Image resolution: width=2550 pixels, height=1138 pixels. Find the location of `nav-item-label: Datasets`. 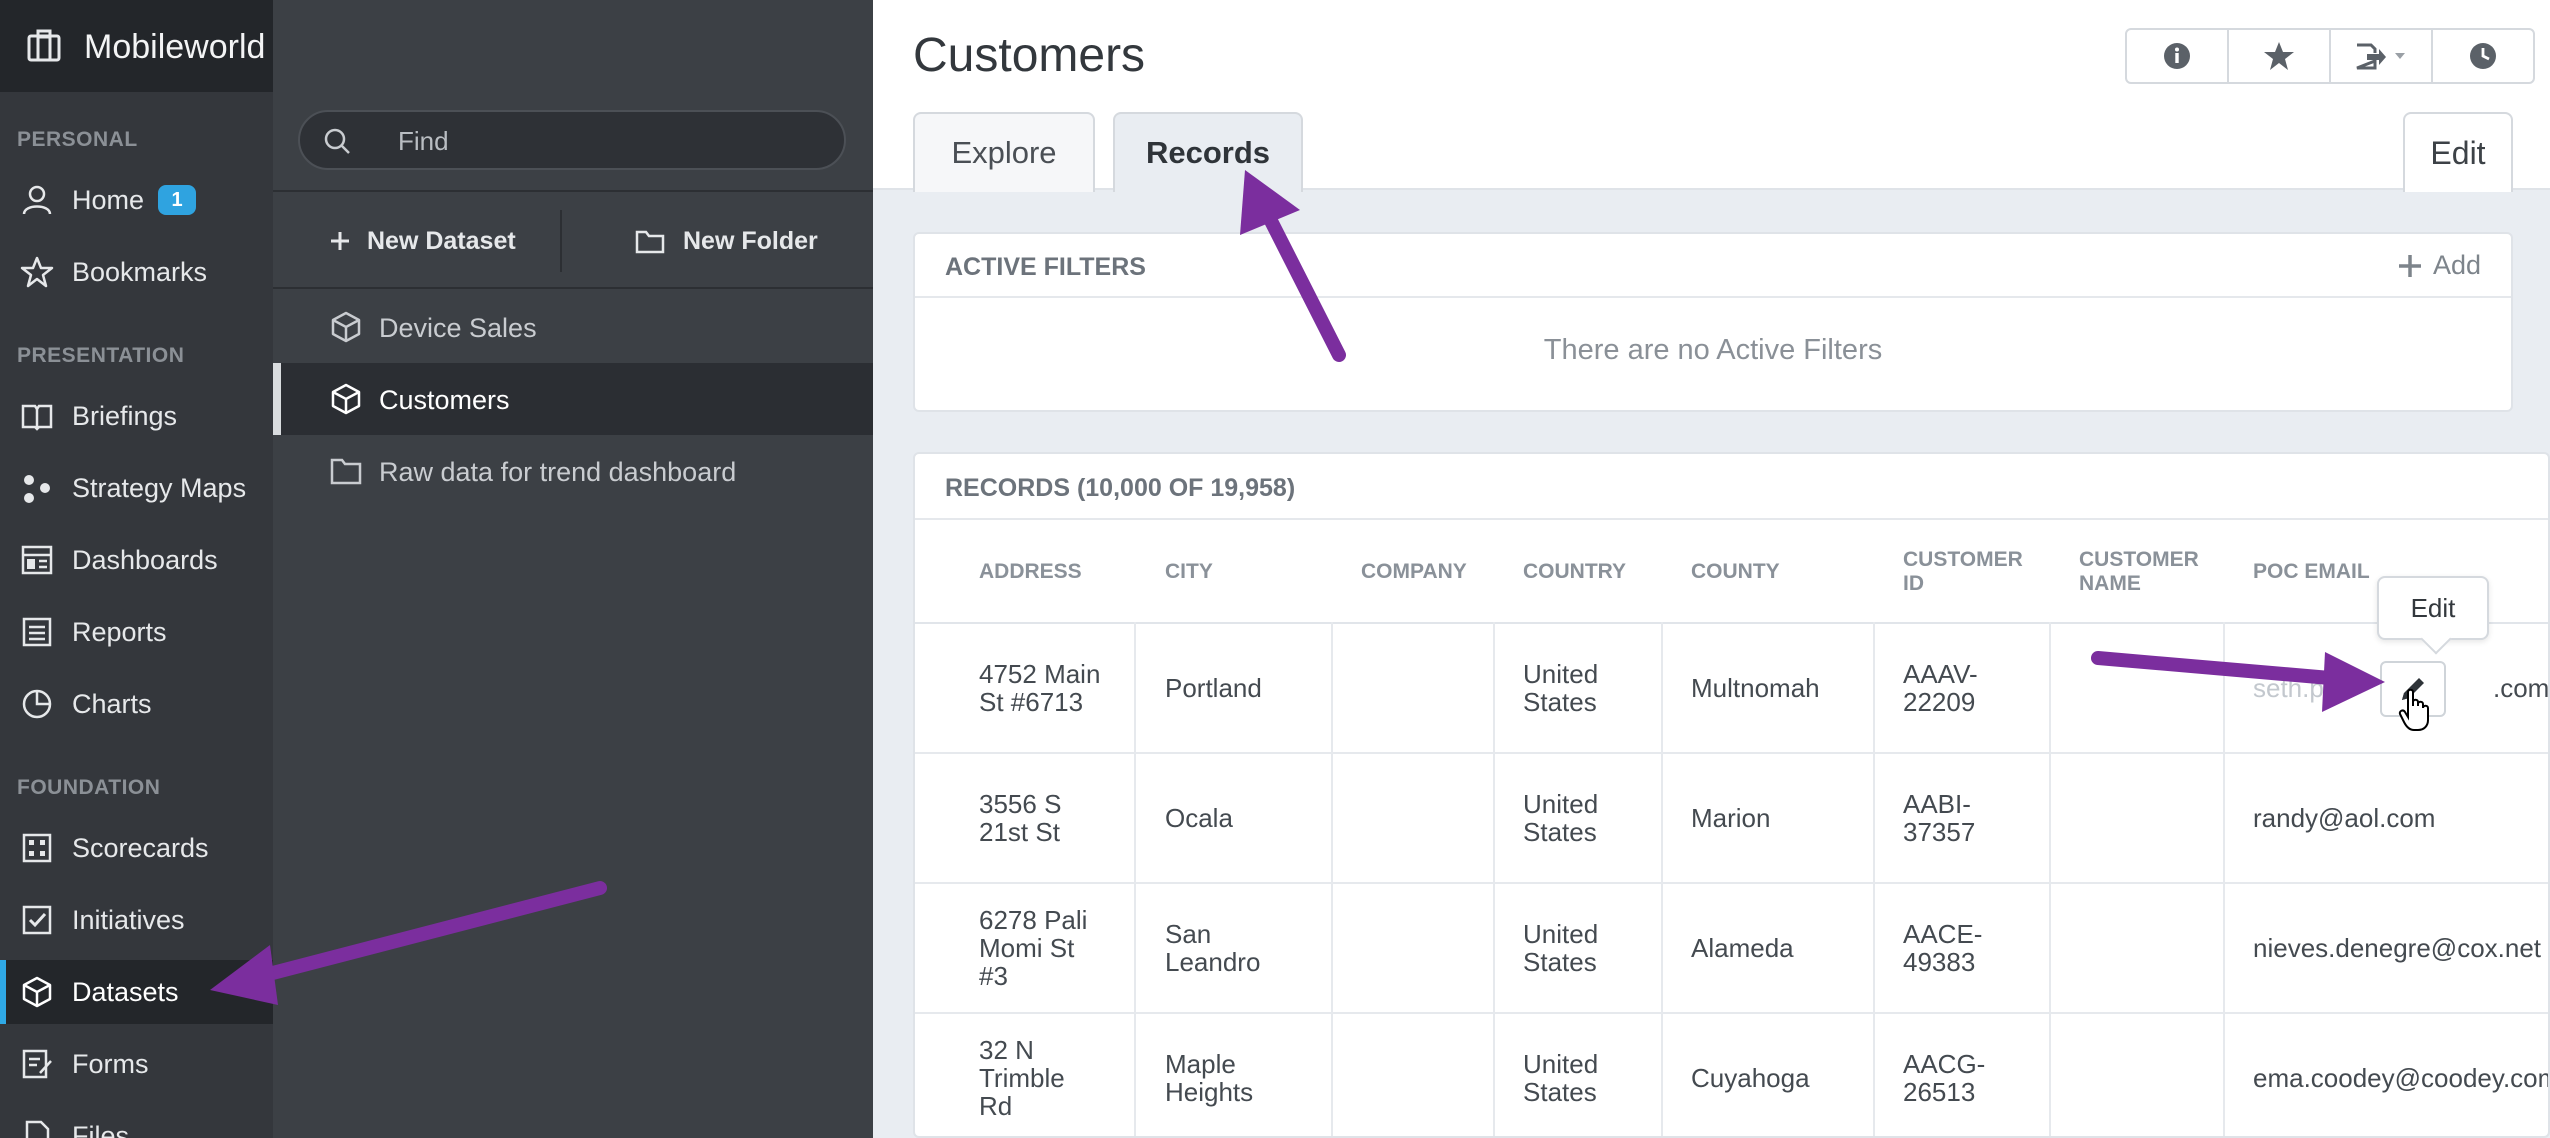

nav-item-label: Datasets is located at coordinates (125, 991).